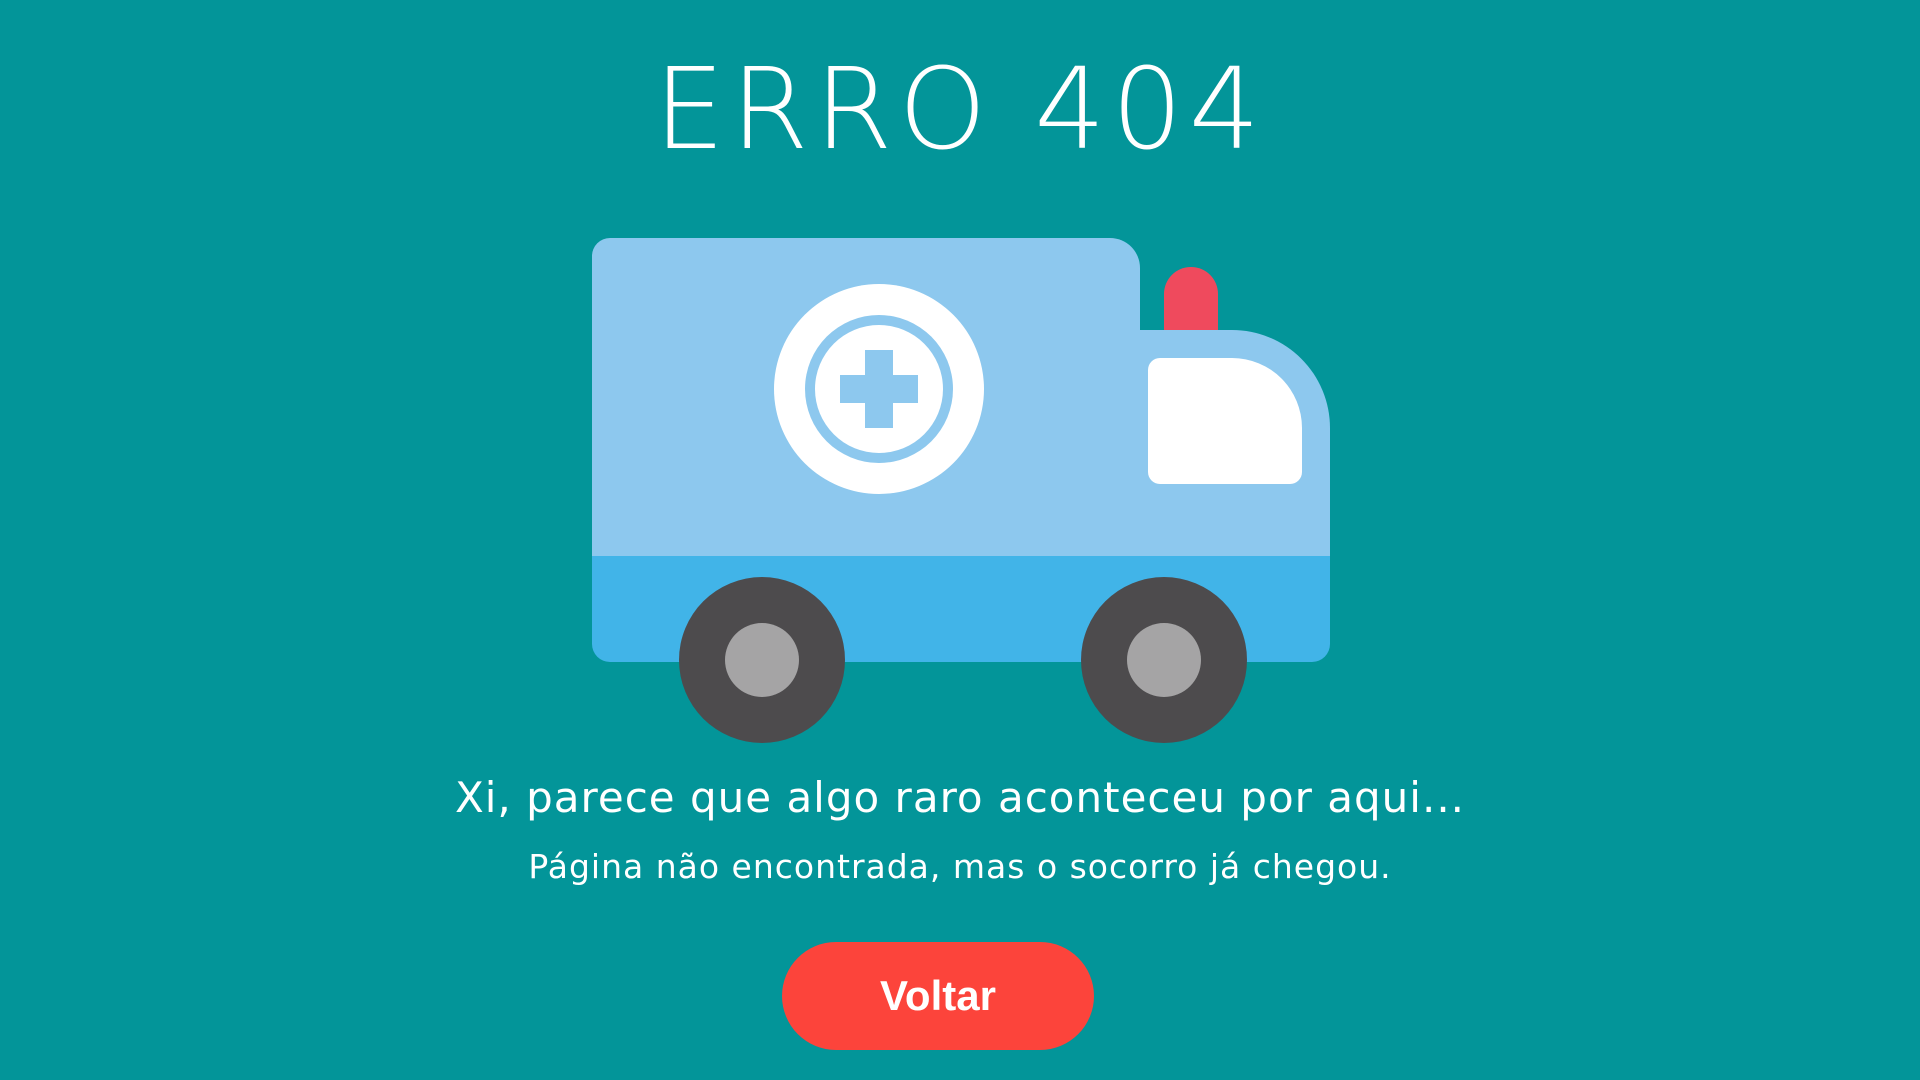 The image size is (1920, 1080). What do you see at coordinates (1191, 298) in the screenshot?
I see `siren-light` at bounding box center [1191, 298].